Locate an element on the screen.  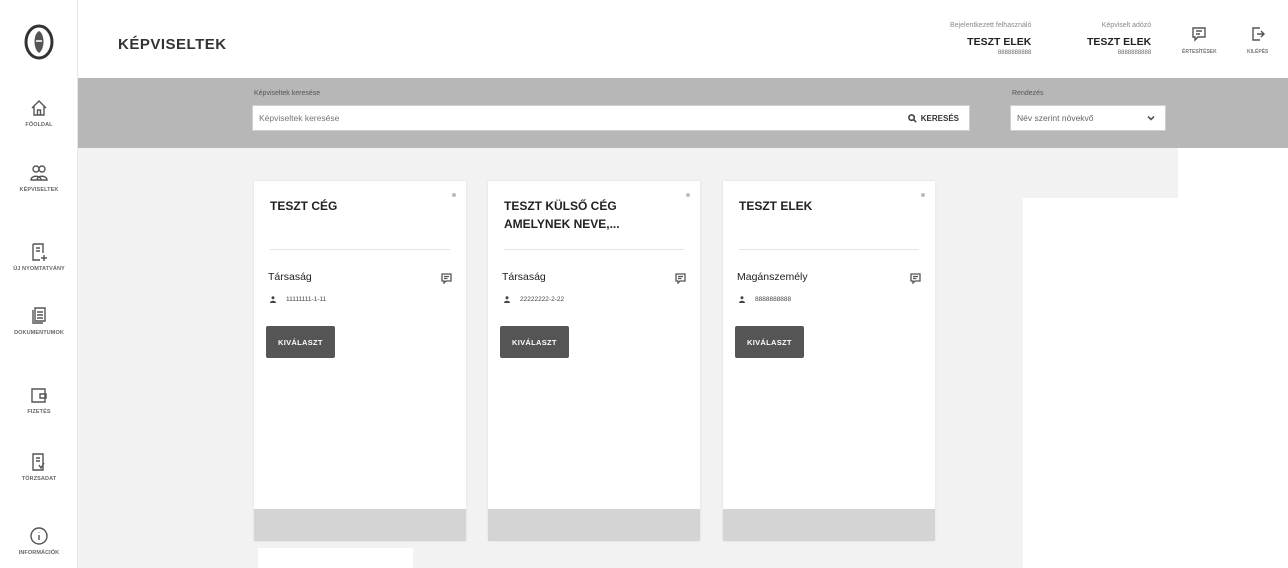
sidebar-item-label: FIZETÉS is located at coordinates (39, 412).